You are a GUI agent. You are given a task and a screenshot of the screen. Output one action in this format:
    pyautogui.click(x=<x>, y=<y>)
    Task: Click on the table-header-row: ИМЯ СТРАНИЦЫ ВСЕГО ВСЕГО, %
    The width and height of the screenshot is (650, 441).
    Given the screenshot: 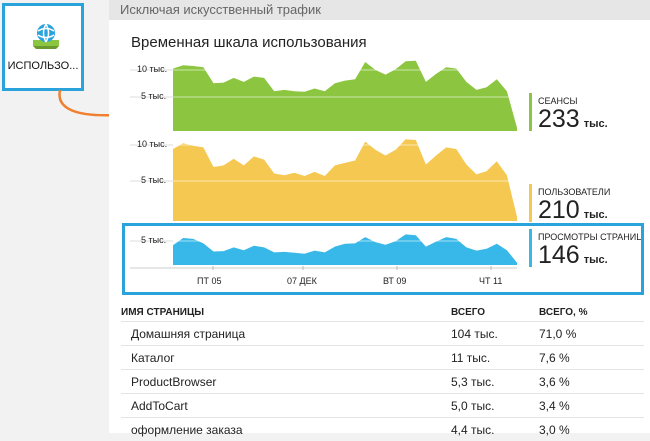 What is the action you would take?
    pyautogui.click(x=382, y=312)
    